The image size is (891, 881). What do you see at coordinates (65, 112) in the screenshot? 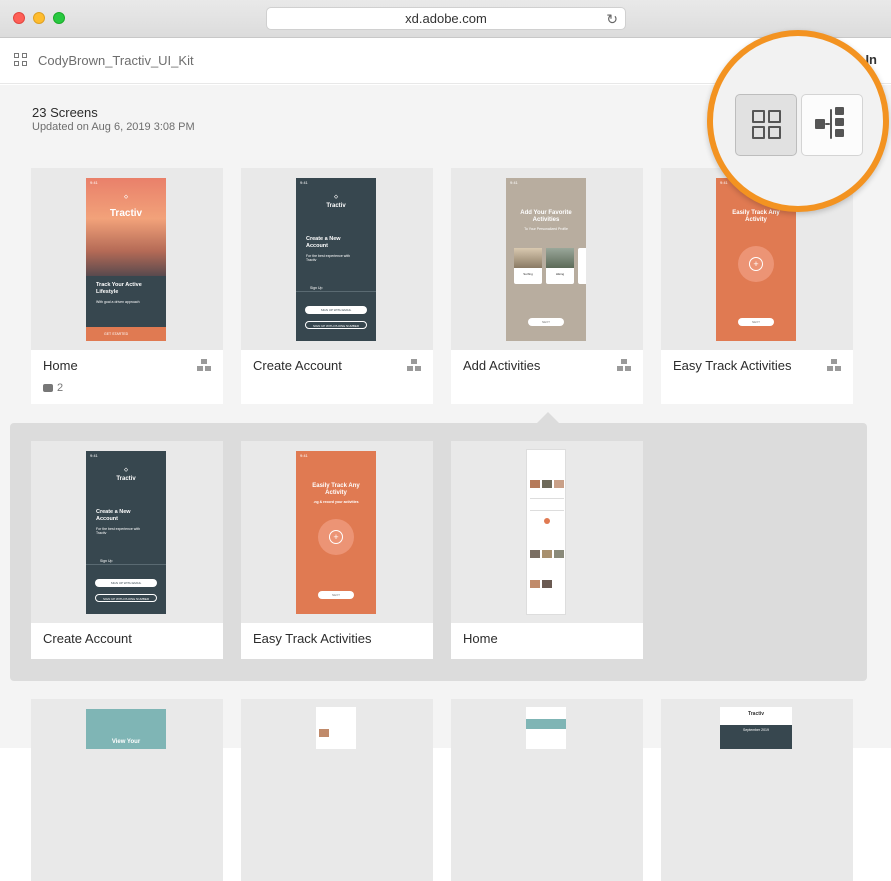
I see `screens-count: 23 Screens` at bounding box center [65, 112].